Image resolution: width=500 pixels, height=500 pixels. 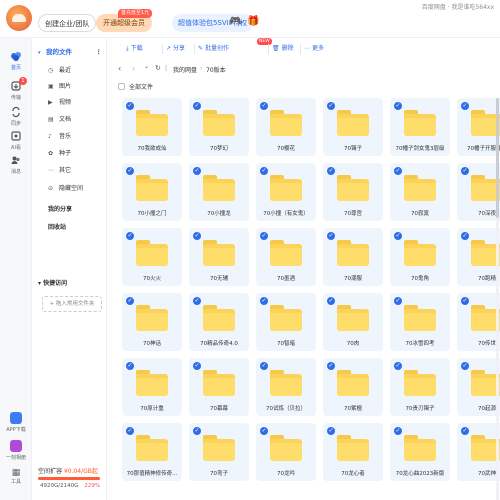 I want to click on folder-tile: ✓ 70鬼角, so click(x=420, y=257).